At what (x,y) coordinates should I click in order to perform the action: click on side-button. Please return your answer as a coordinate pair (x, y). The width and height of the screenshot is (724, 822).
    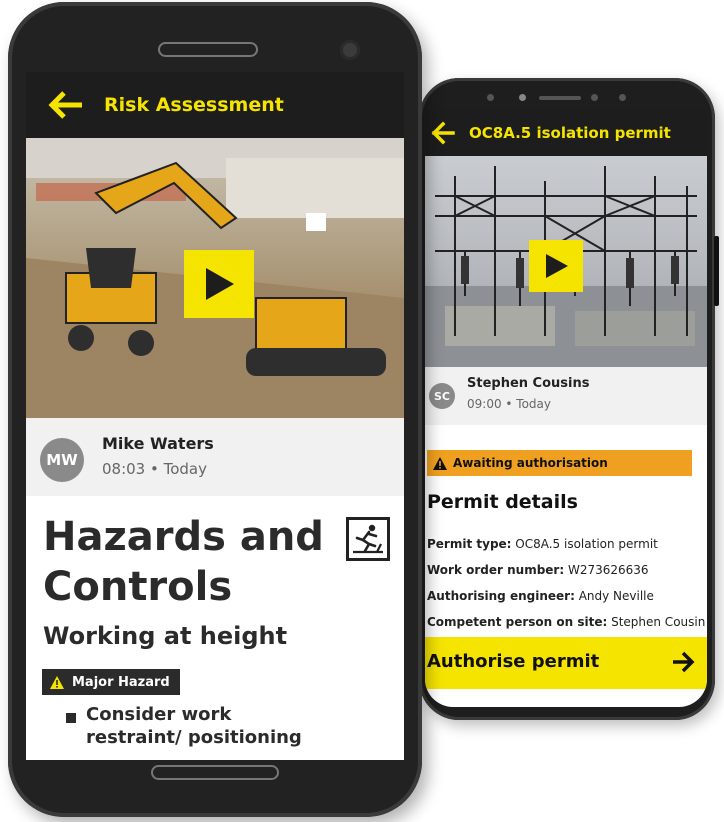
    Looking at the image, I should click on (716, 271).